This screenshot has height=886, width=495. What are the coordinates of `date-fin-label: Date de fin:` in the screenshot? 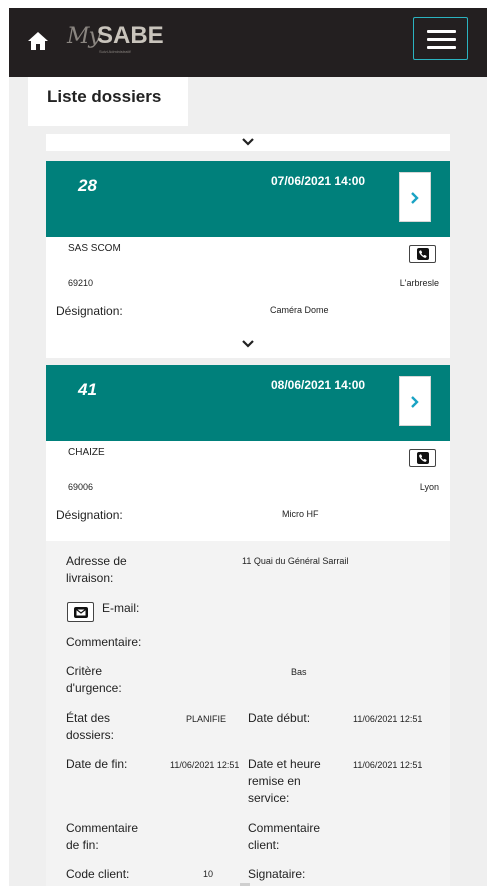 It's located at (97, 764).